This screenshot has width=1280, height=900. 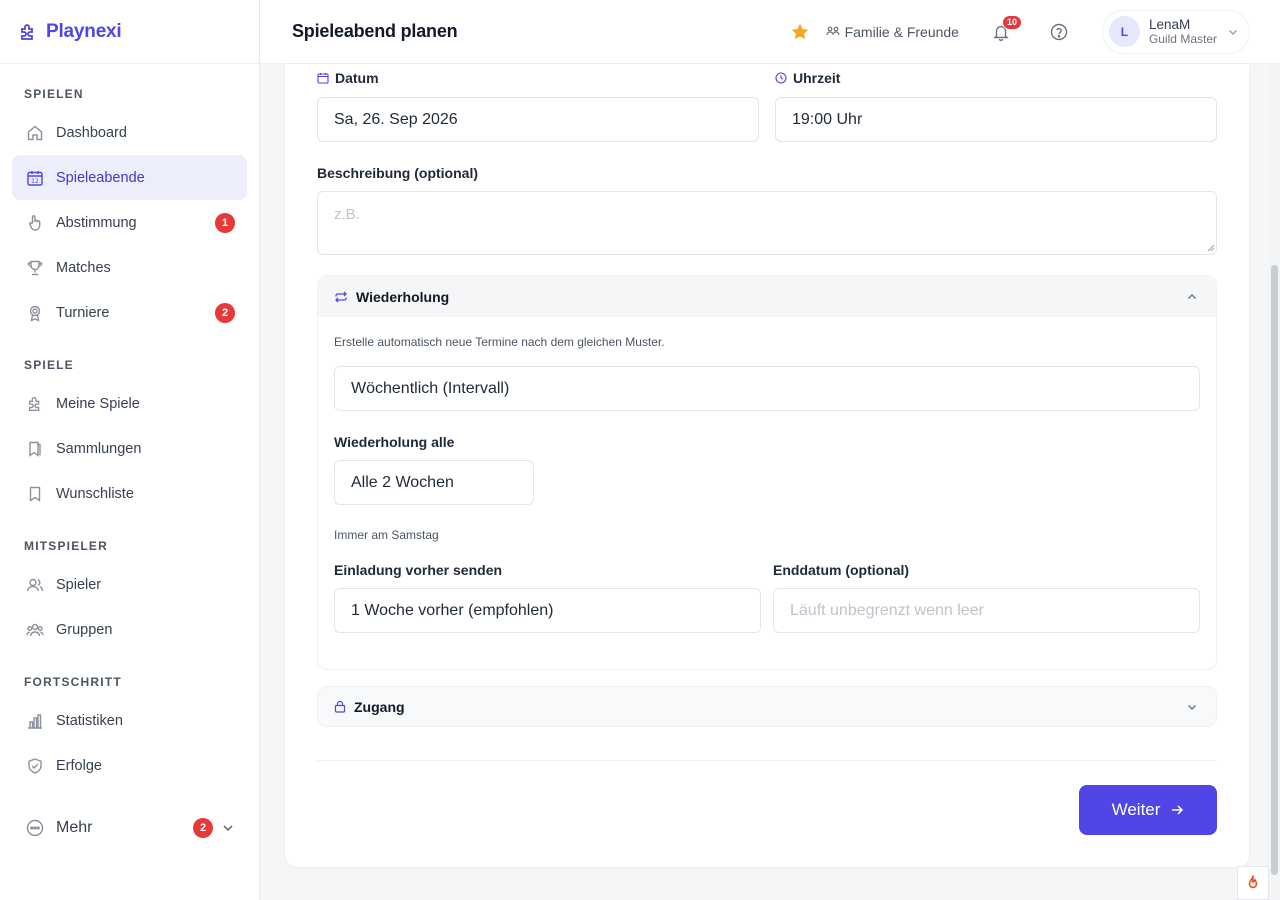 I want to click on puzzle-logo-icon, so click(x=28, y=32).